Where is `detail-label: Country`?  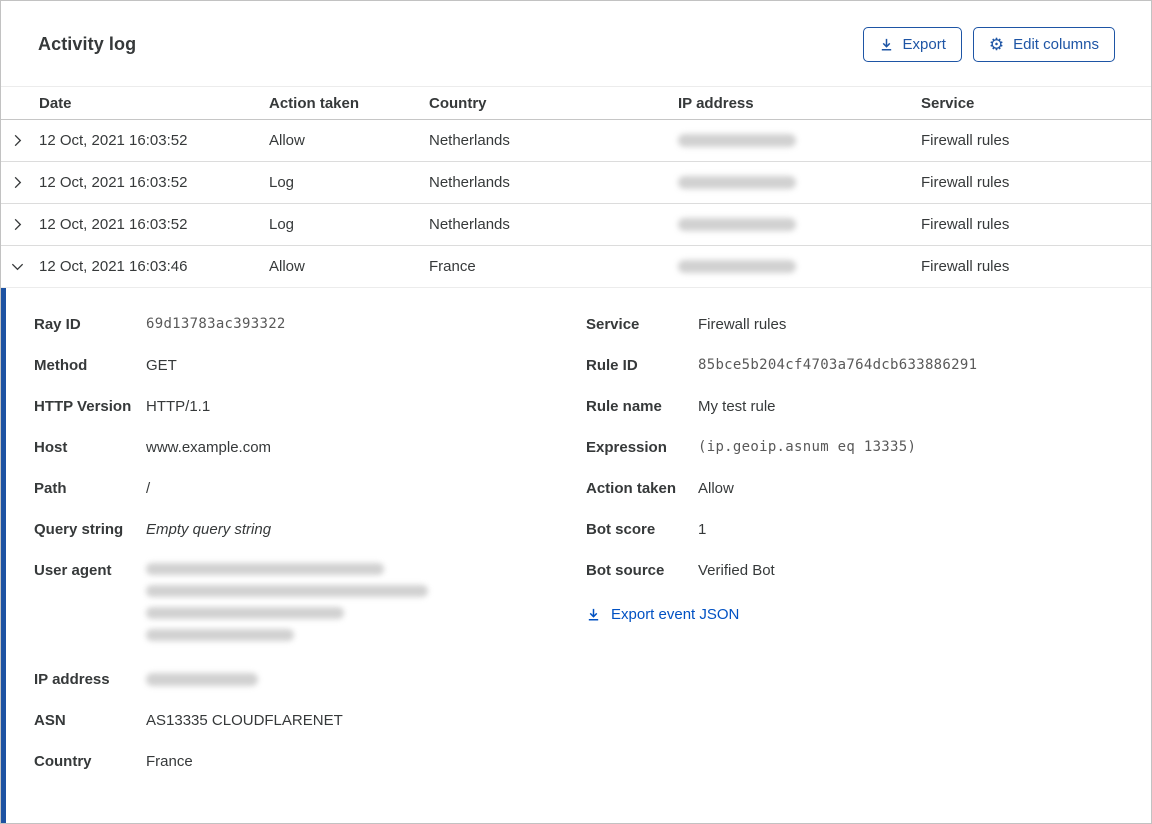 detail-label: Country is located at coordinates (63, 761).